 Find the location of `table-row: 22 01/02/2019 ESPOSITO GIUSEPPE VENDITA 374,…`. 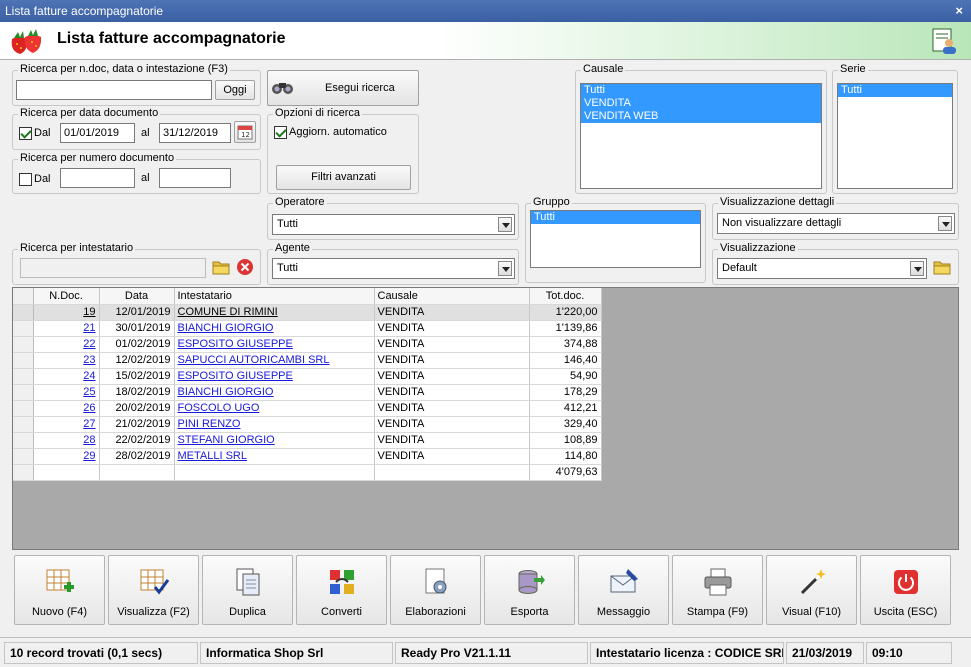

table-row: 22 01/02/2019 ESPOSITO GIUSEPPE VENDITA 374,… is located at coordinates (307, 344).